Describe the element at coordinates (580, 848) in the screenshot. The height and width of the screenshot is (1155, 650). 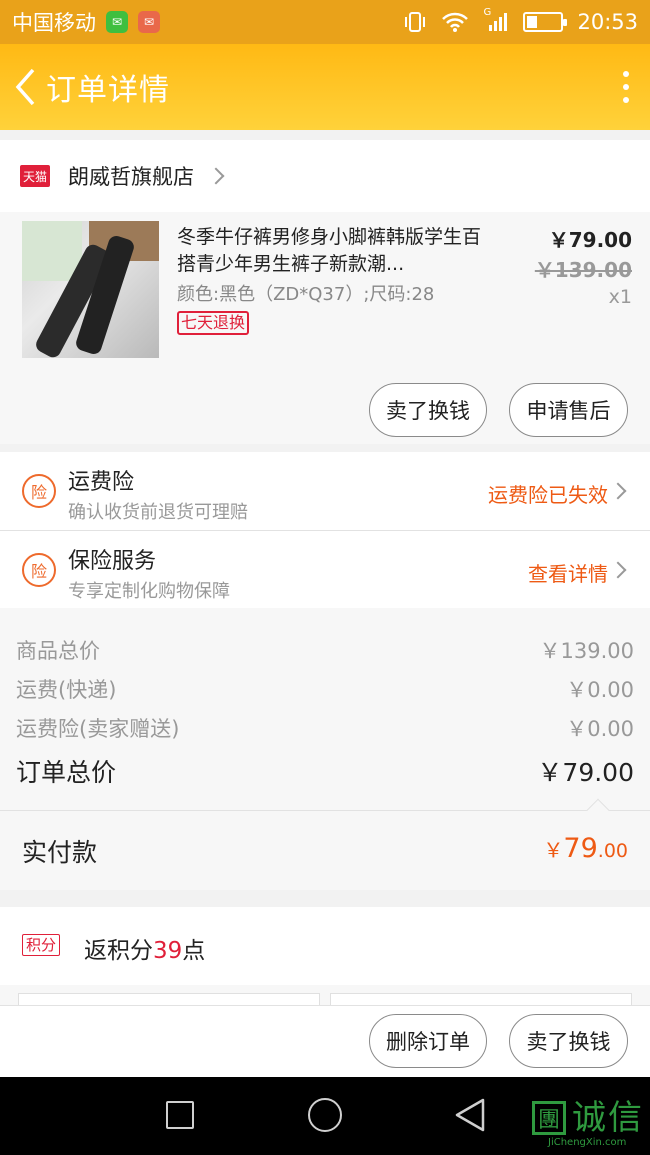
I see `paid-integer: 79` at that location.